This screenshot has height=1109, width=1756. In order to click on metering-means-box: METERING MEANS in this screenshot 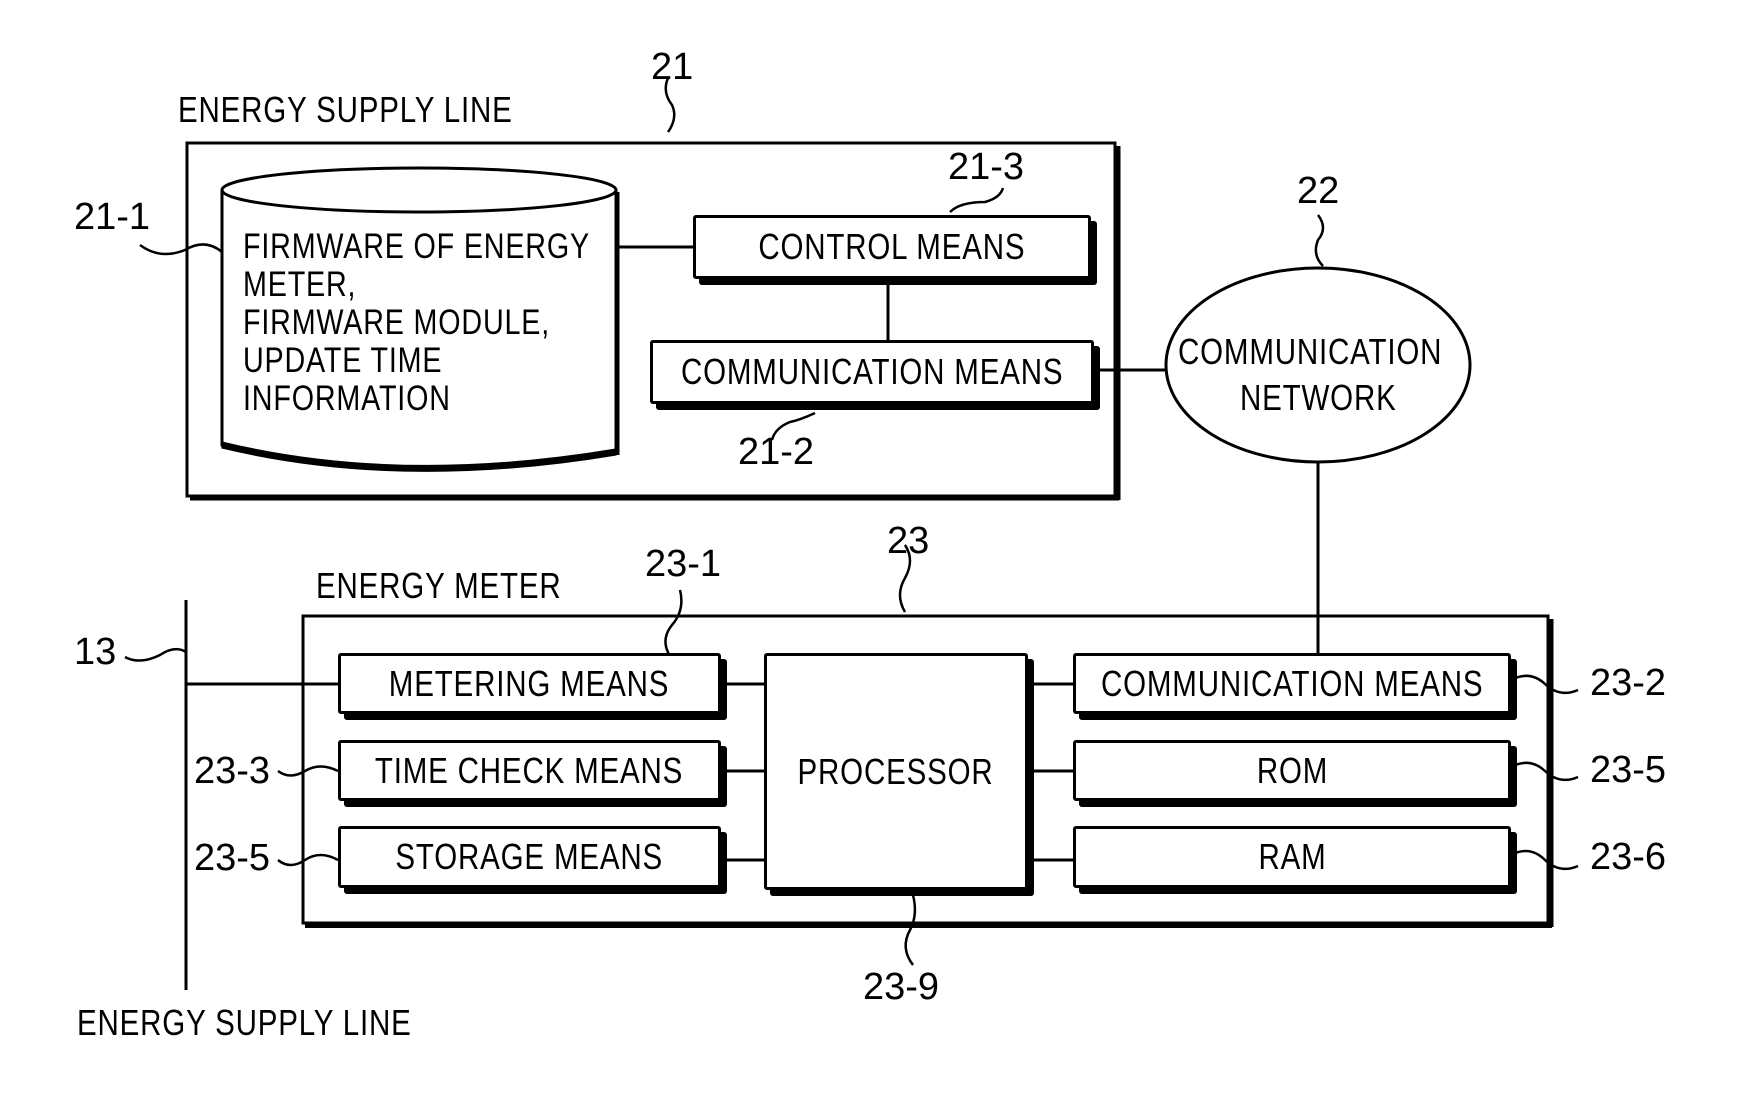, I will do `click(529, 683)`.